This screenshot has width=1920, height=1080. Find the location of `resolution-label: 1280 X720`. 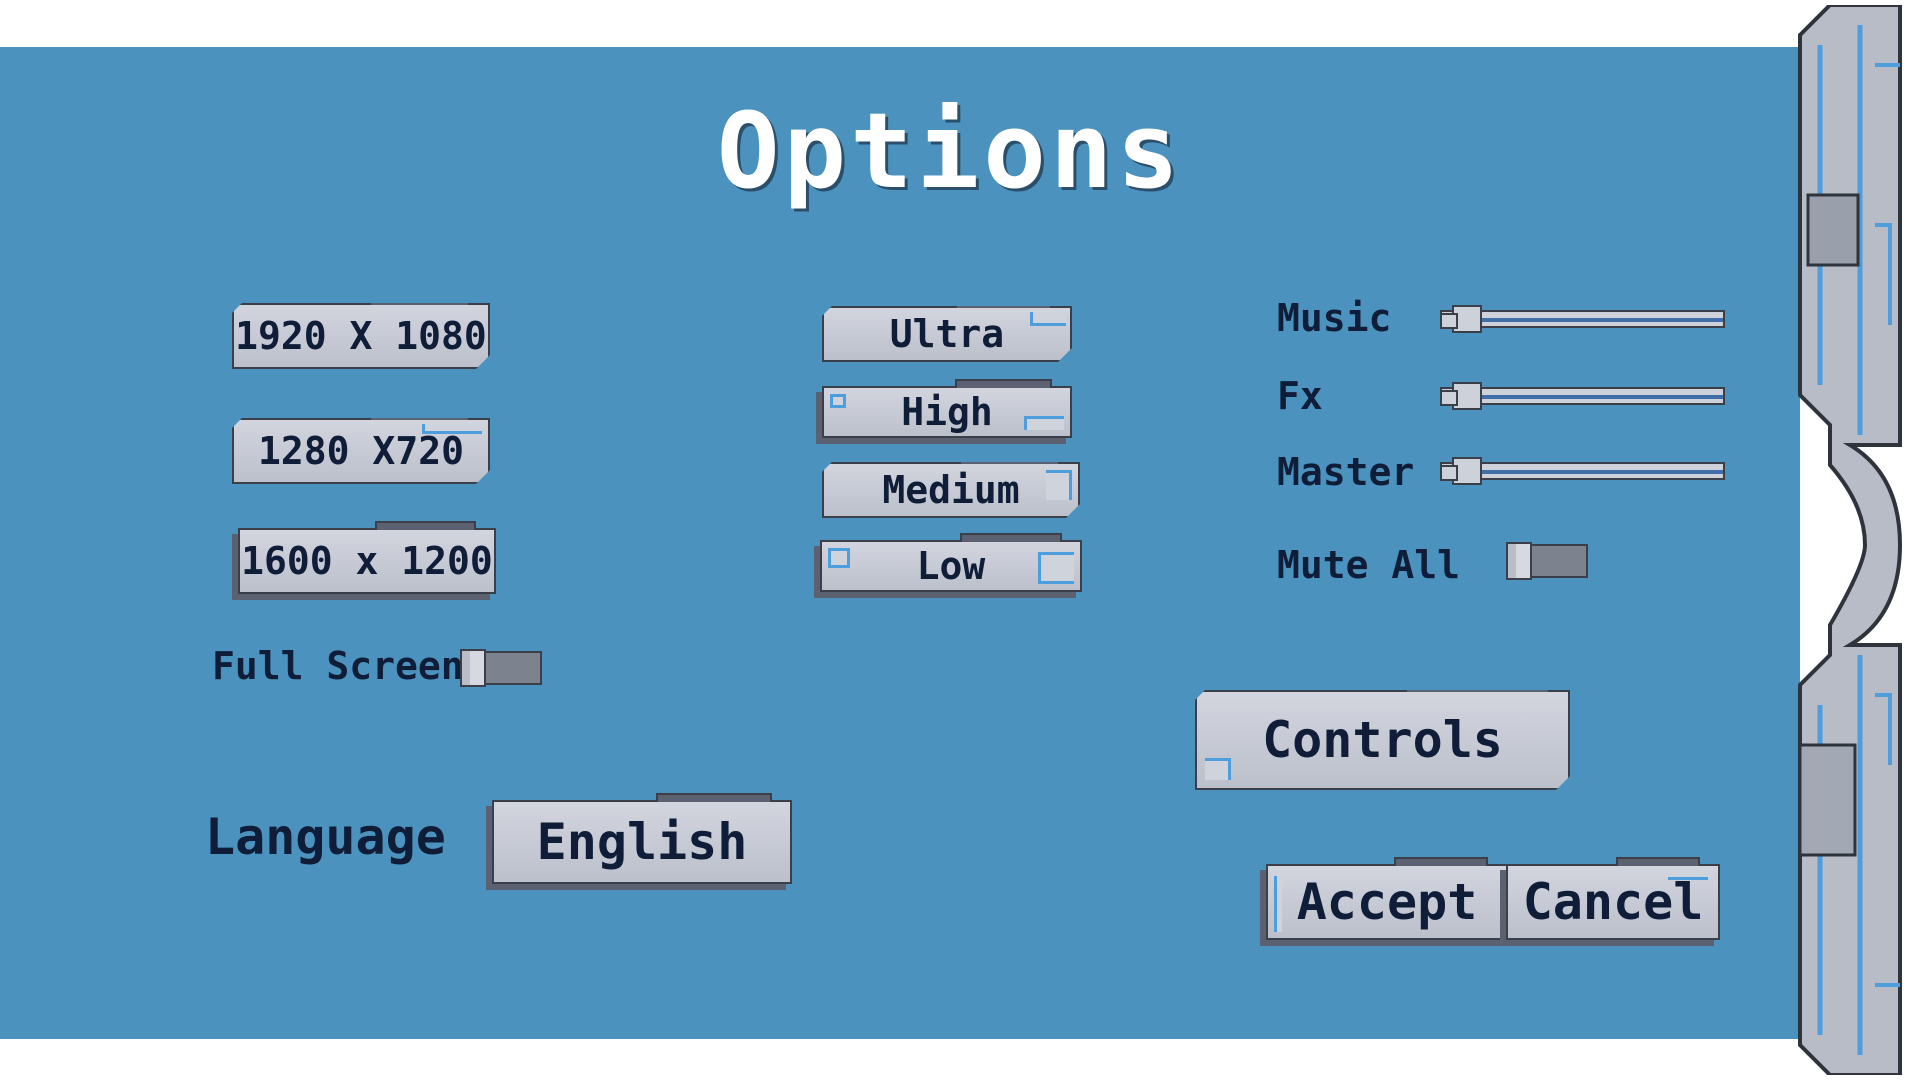

resolution-label: 1280 X720 is located at coordinates (361, 451).